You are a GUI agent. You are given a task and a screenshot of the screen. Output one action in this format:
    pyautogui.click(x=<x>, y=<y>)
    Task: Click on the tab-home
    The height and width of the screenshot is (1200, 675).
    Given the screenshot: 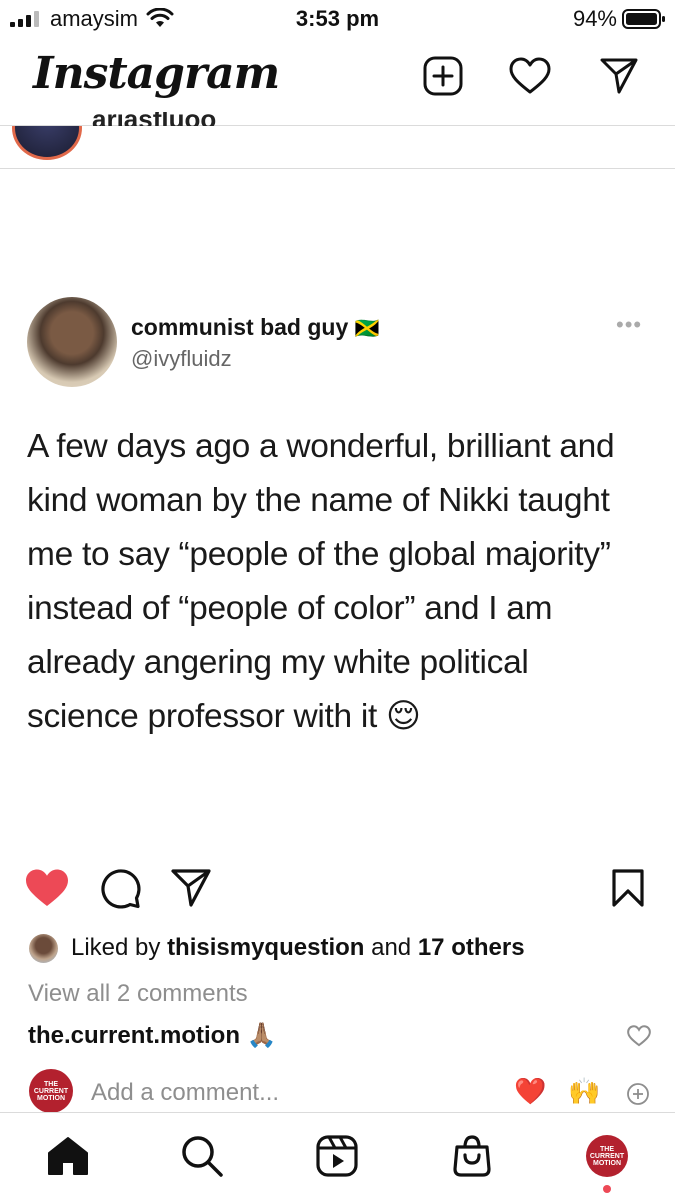 What is the action you would take?
    pyautogui.click(x=68, y=1156)
    